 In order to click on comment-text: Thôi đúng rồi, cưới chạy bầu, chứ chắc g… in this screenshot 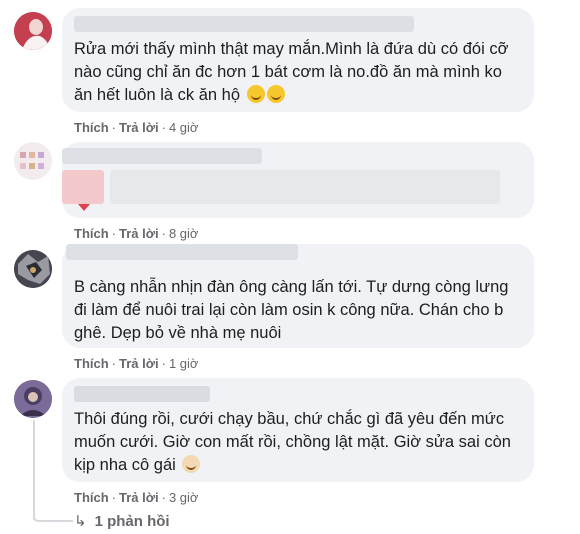, I will do `click(298, 442)`.